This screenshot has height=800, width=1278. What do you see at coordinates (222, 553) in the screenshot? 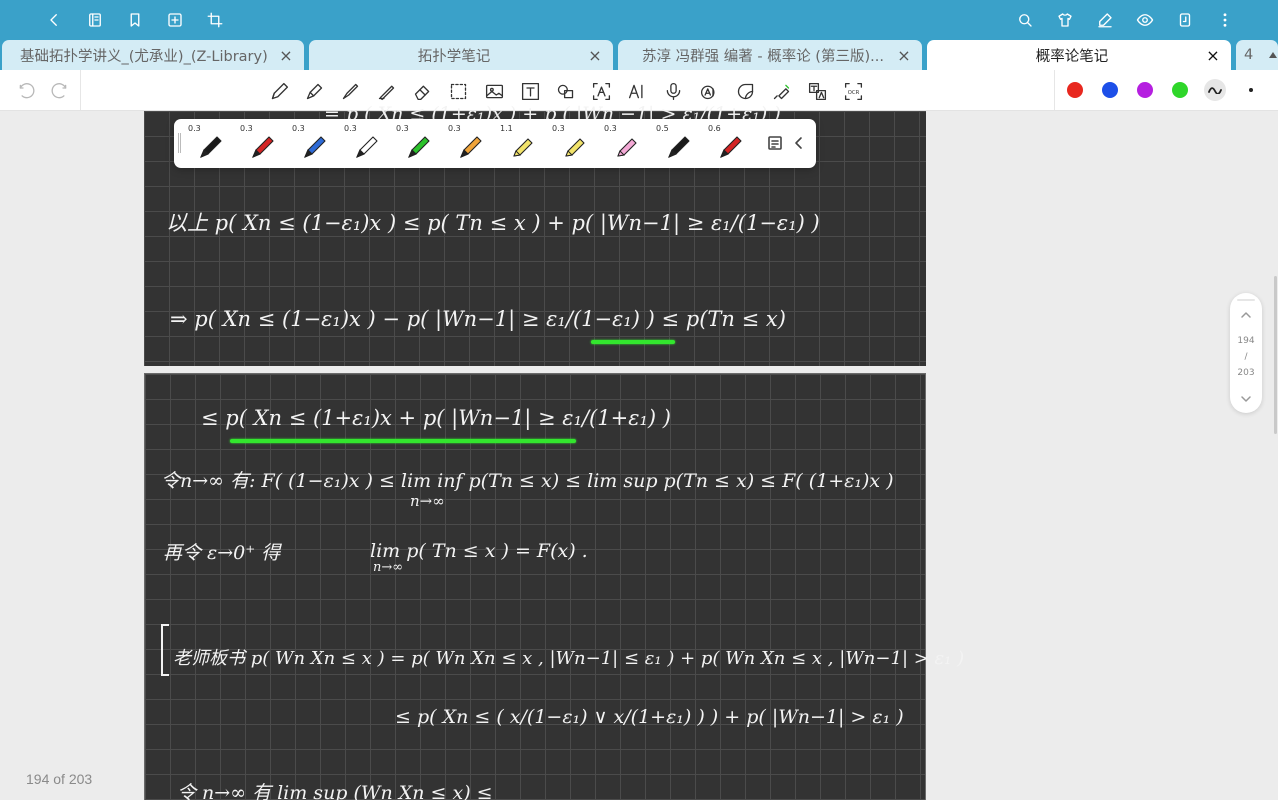
I see `handwritten-line: 再令 ε→0⁺ 得` at bounding box center [222, 553].